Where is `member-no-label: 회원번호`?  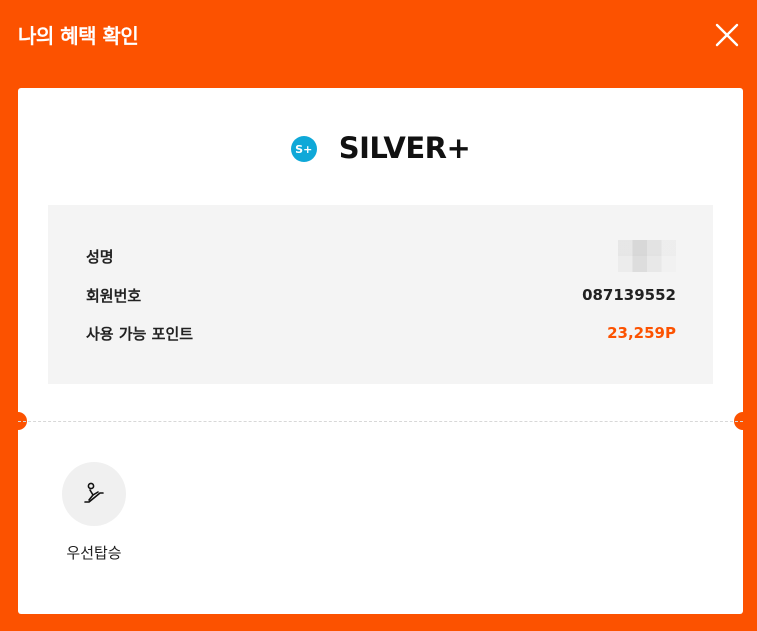 member-no-label: 회원번호 is located at coordinates (114, 295).